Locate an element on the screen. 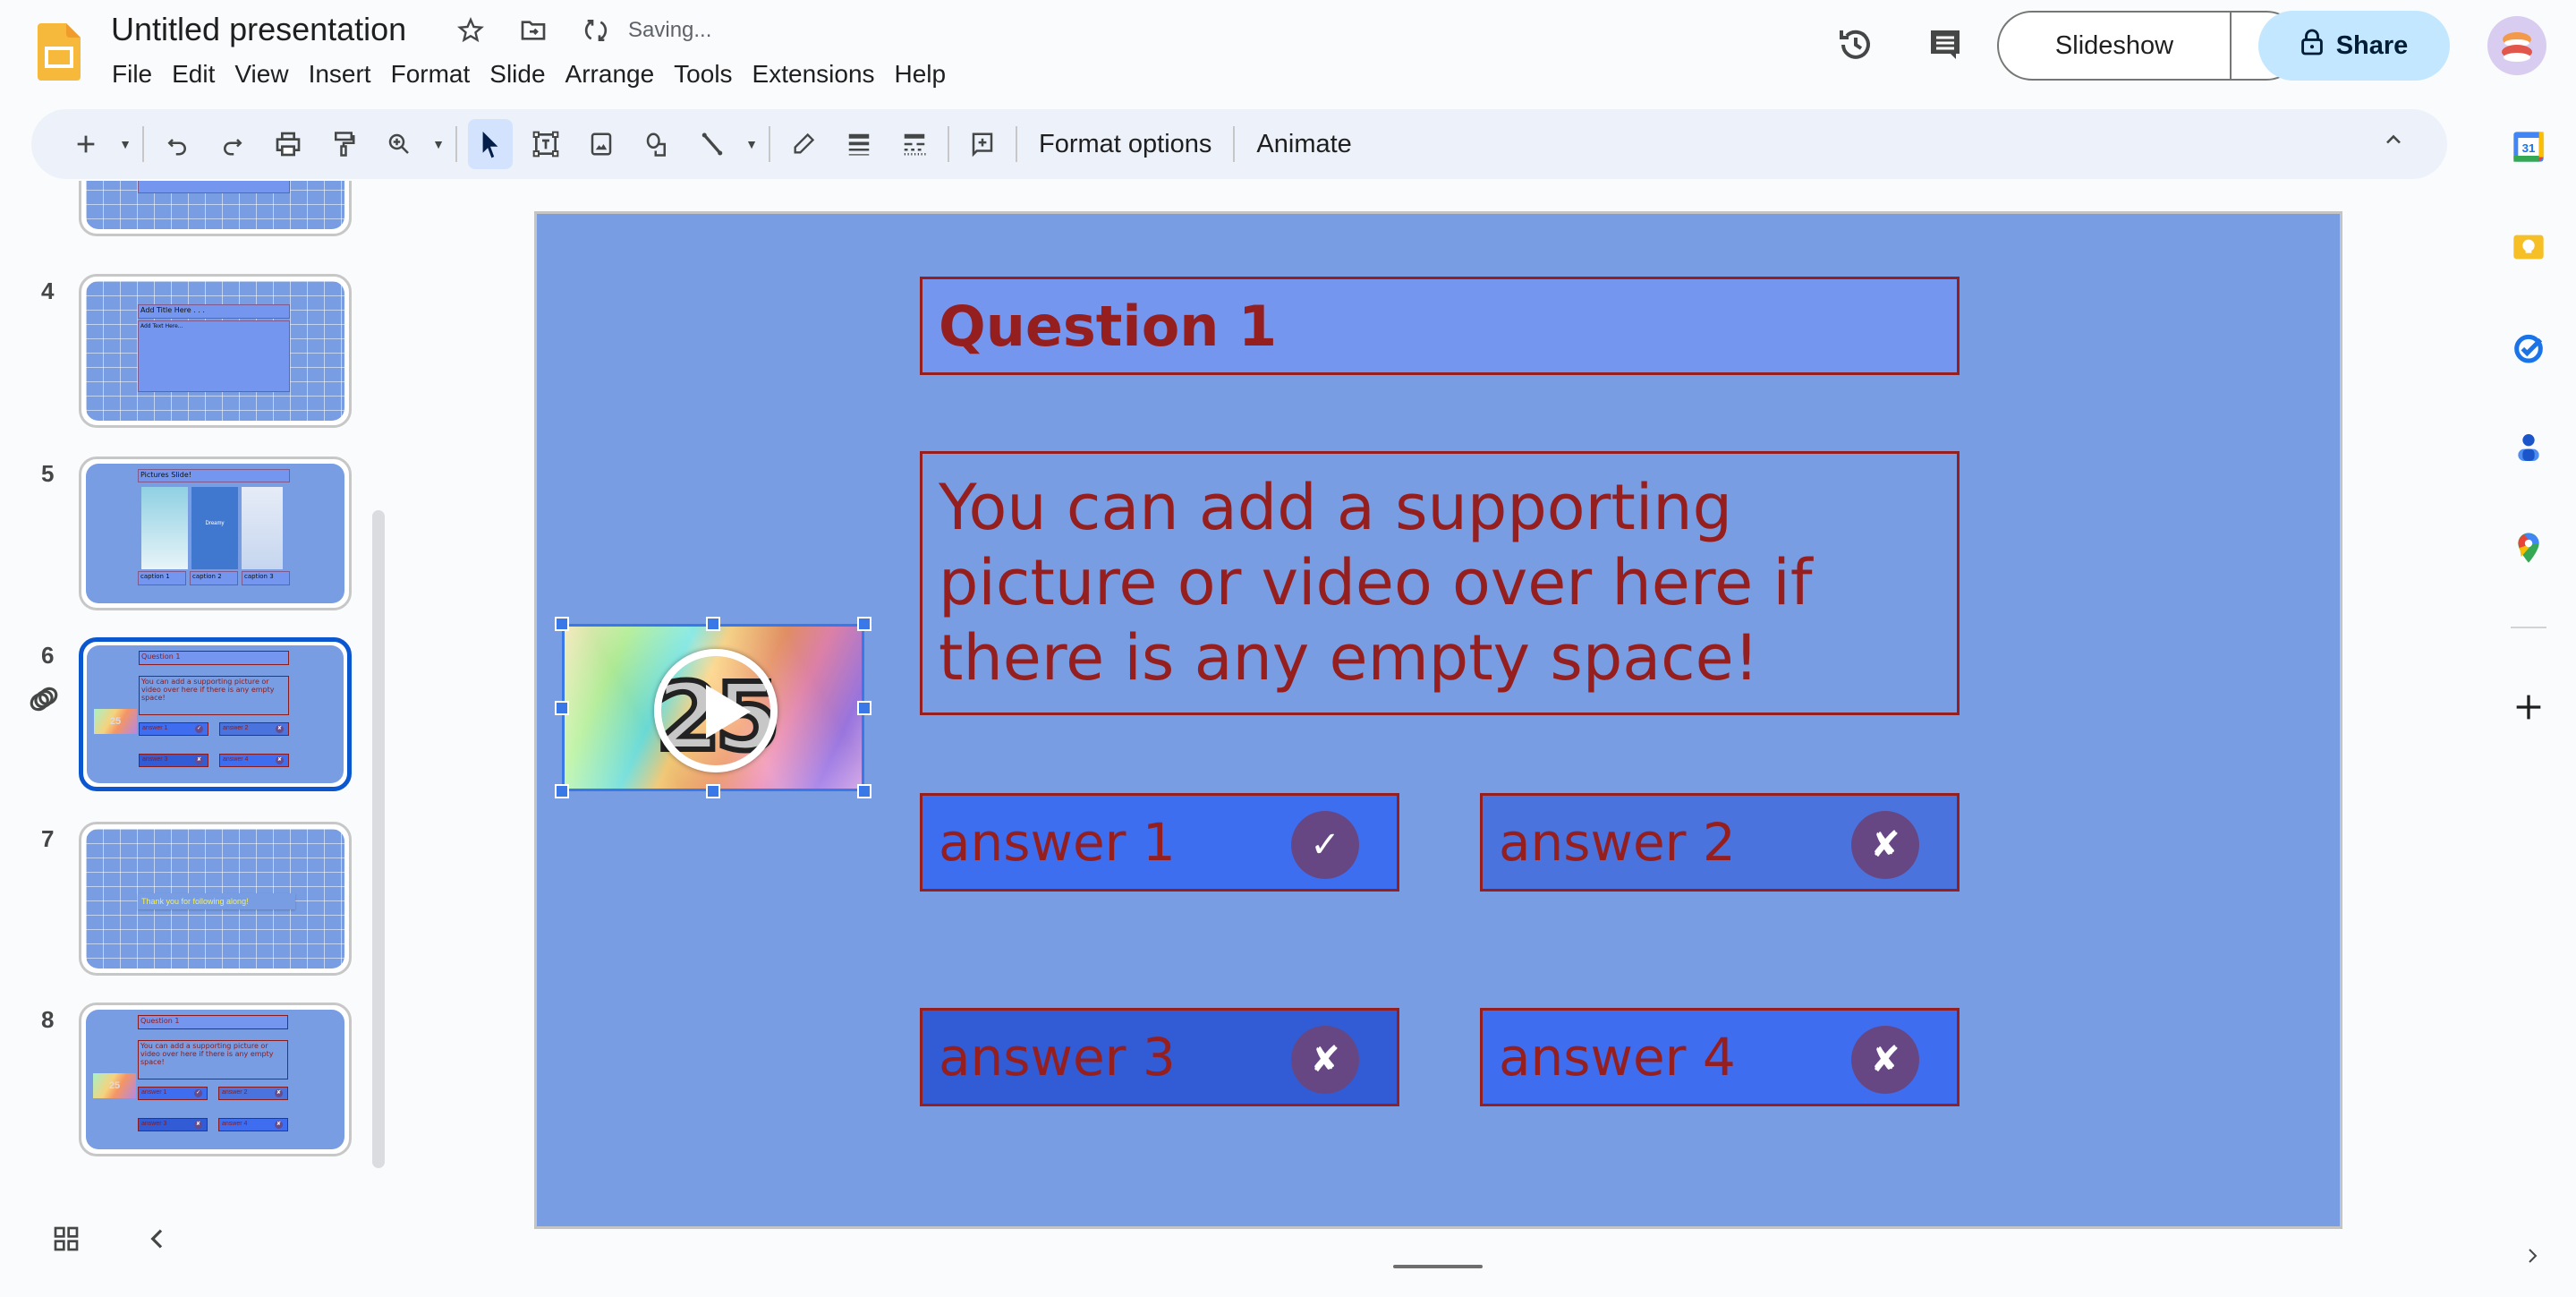 Image resolution: width=2576 pixels, height=1297 pixels. border-weight-icon is located at coordinates (859, 144).